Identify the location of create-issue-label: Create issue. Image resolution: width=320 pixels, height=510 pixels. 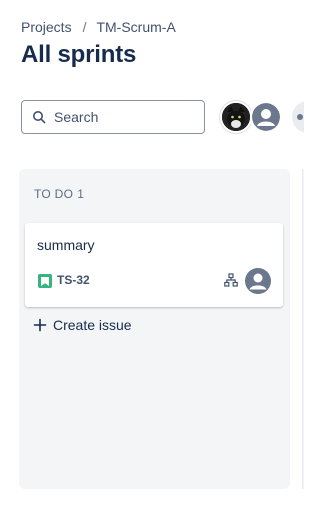
(92, 325).